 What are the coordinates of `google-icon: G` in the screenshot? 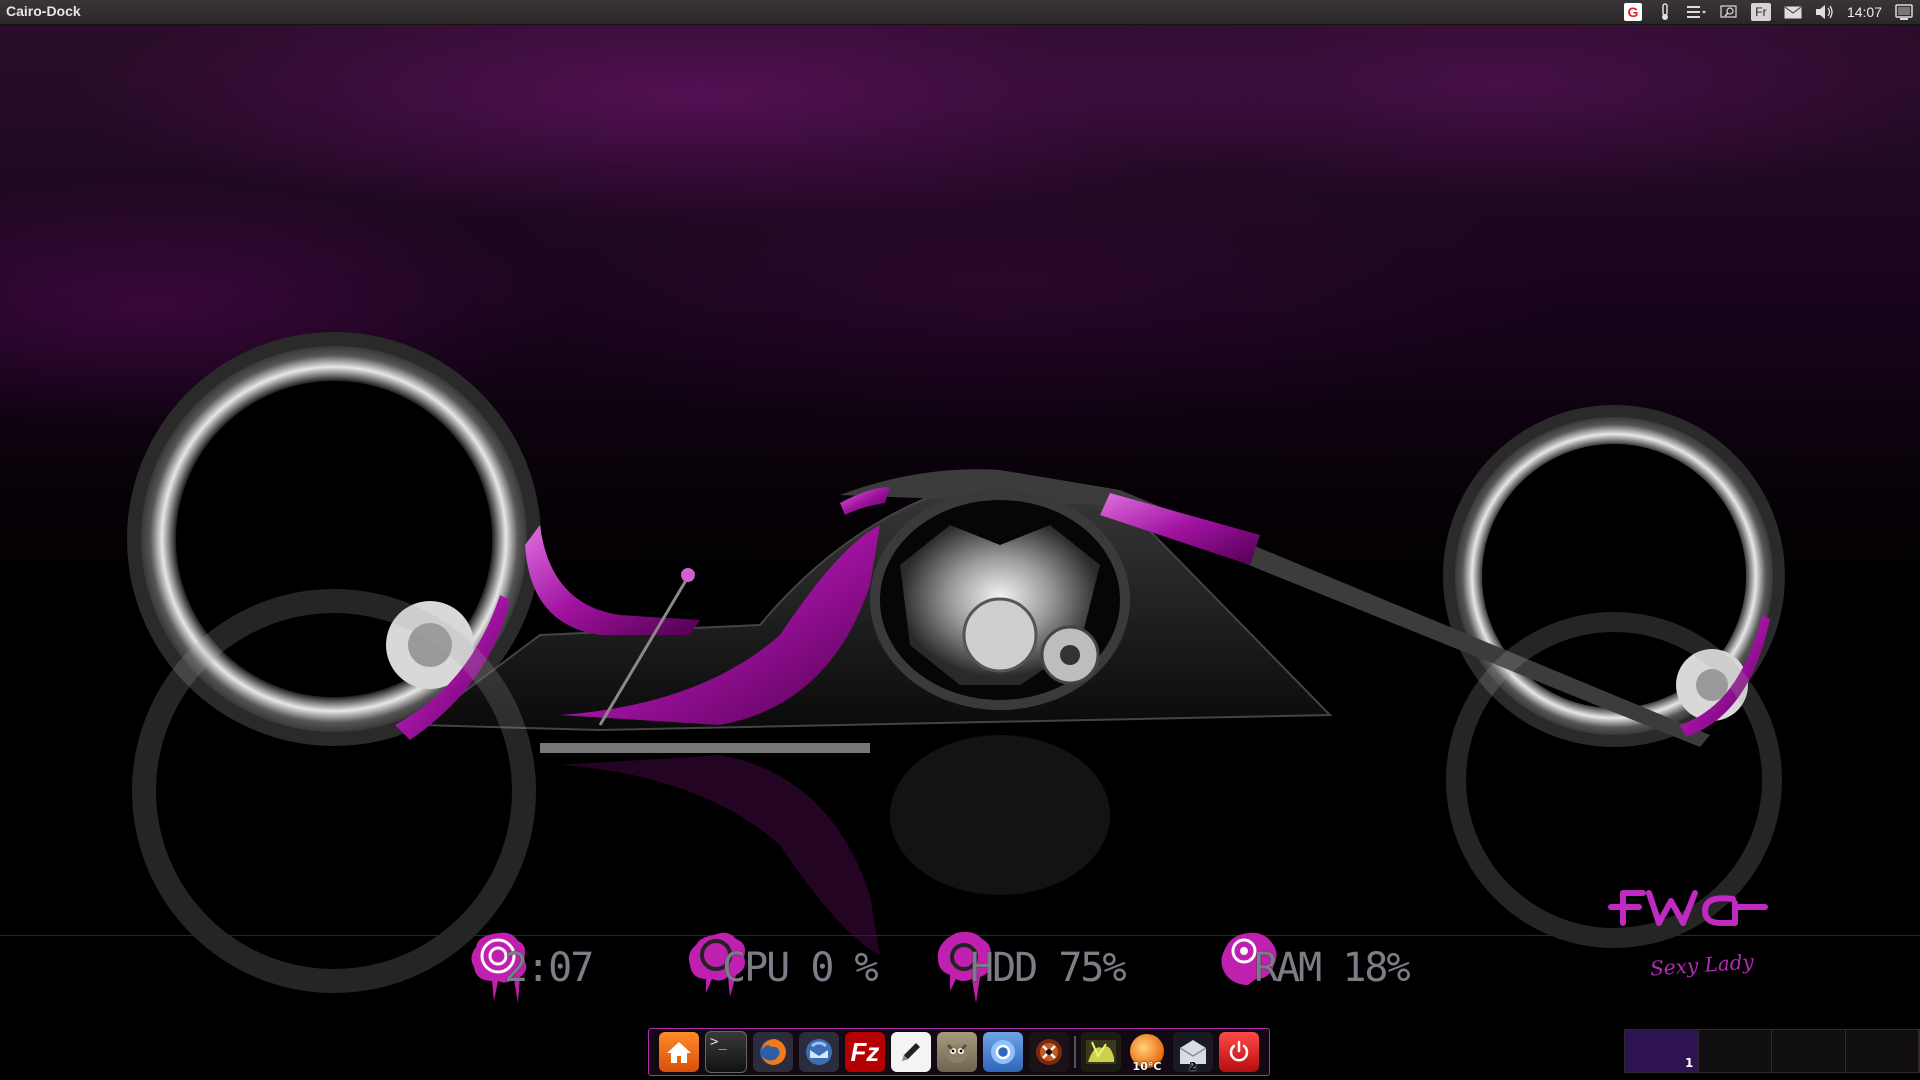 It's located at (1633, 12).